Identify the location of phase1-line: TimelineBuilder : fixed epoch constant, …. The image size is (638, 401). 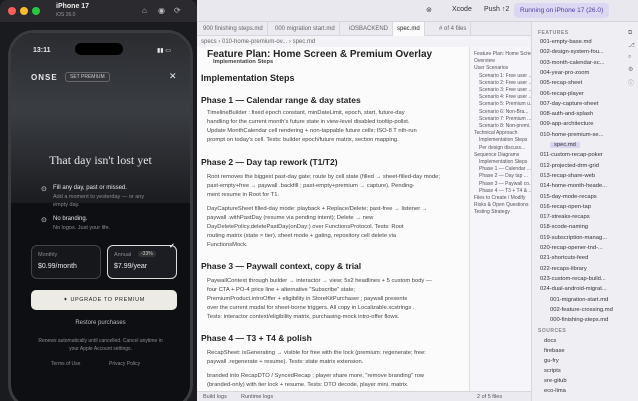
(306, 113).